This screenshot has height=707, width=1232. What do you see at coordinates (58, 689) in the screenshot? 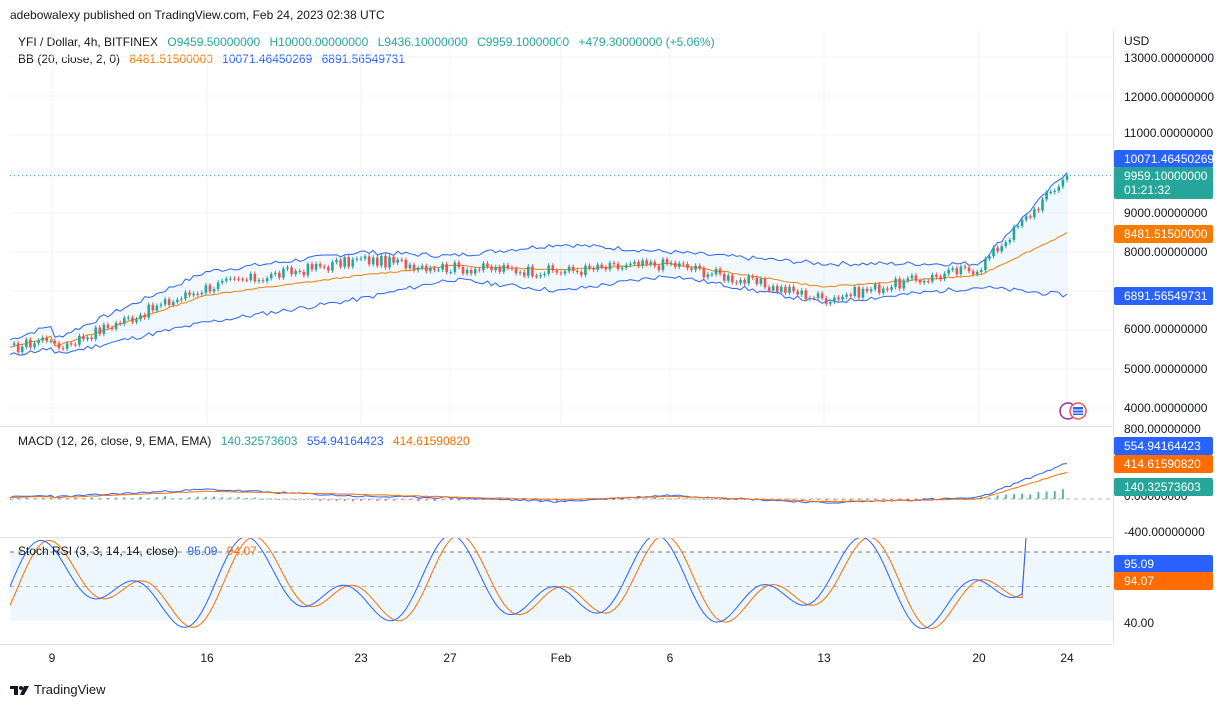
I see `tradingview-logo: TradingView` at bounding box center [58, 689].